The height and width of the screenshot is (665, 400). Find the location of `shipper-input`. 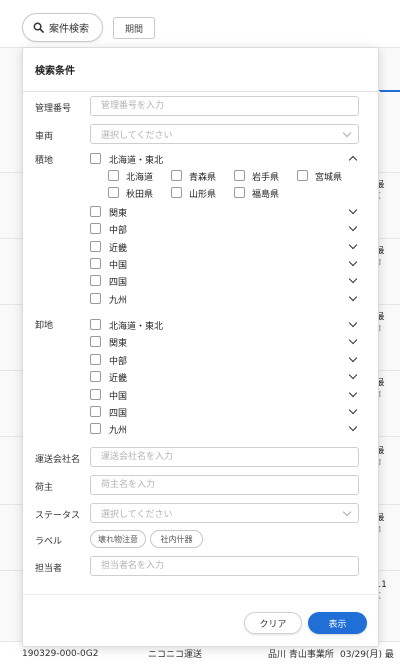

shipper-input is located at coordinates (224, 485).